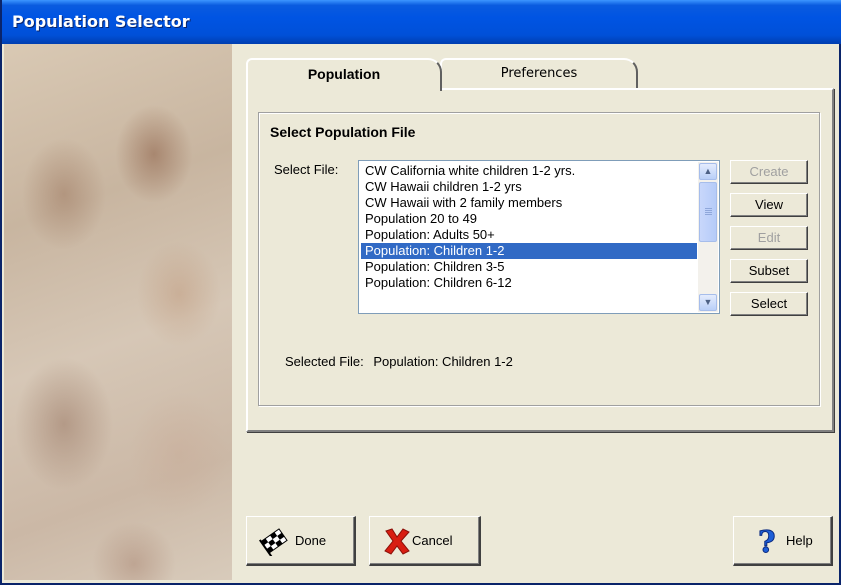 Image resolution: width=841 pixels, height=585 pixels. Describe the element at coordinates (273, 542) in the screenshot. I see `checkered-flag-icon` at that location.